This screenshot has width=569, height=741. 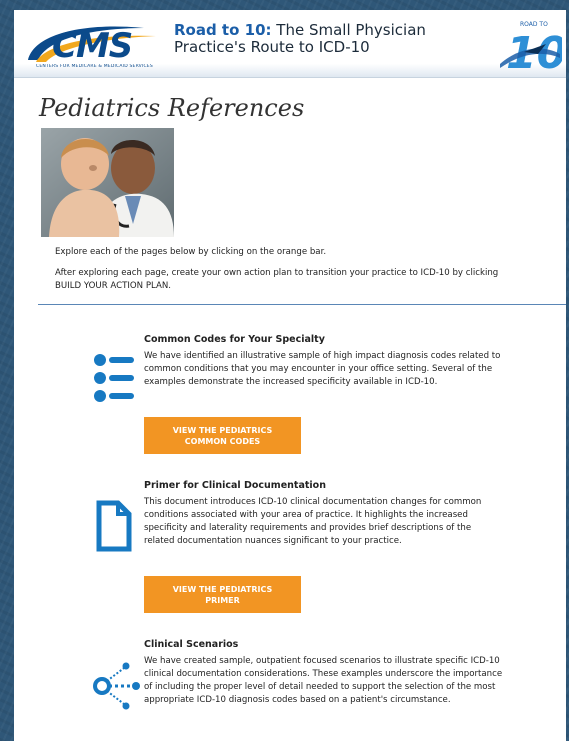 I want to click on site-title-bold: Road to 10:, so click(x=223, y=30).